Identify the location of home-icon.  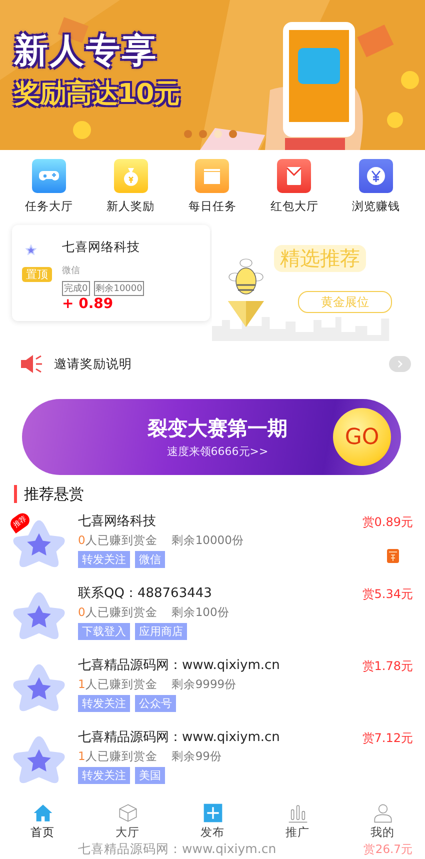
(42, 812).